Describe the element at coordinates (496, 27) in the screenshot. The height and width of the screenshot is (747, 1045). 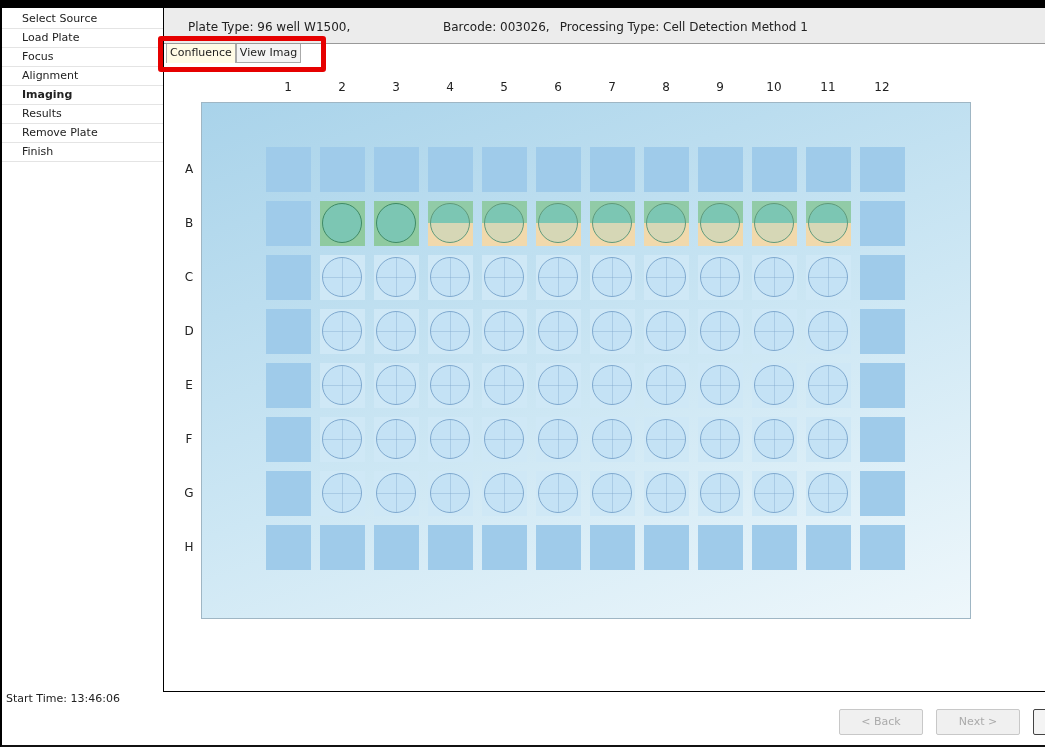
I see `barcode: Barcode: 003026,` at that location.